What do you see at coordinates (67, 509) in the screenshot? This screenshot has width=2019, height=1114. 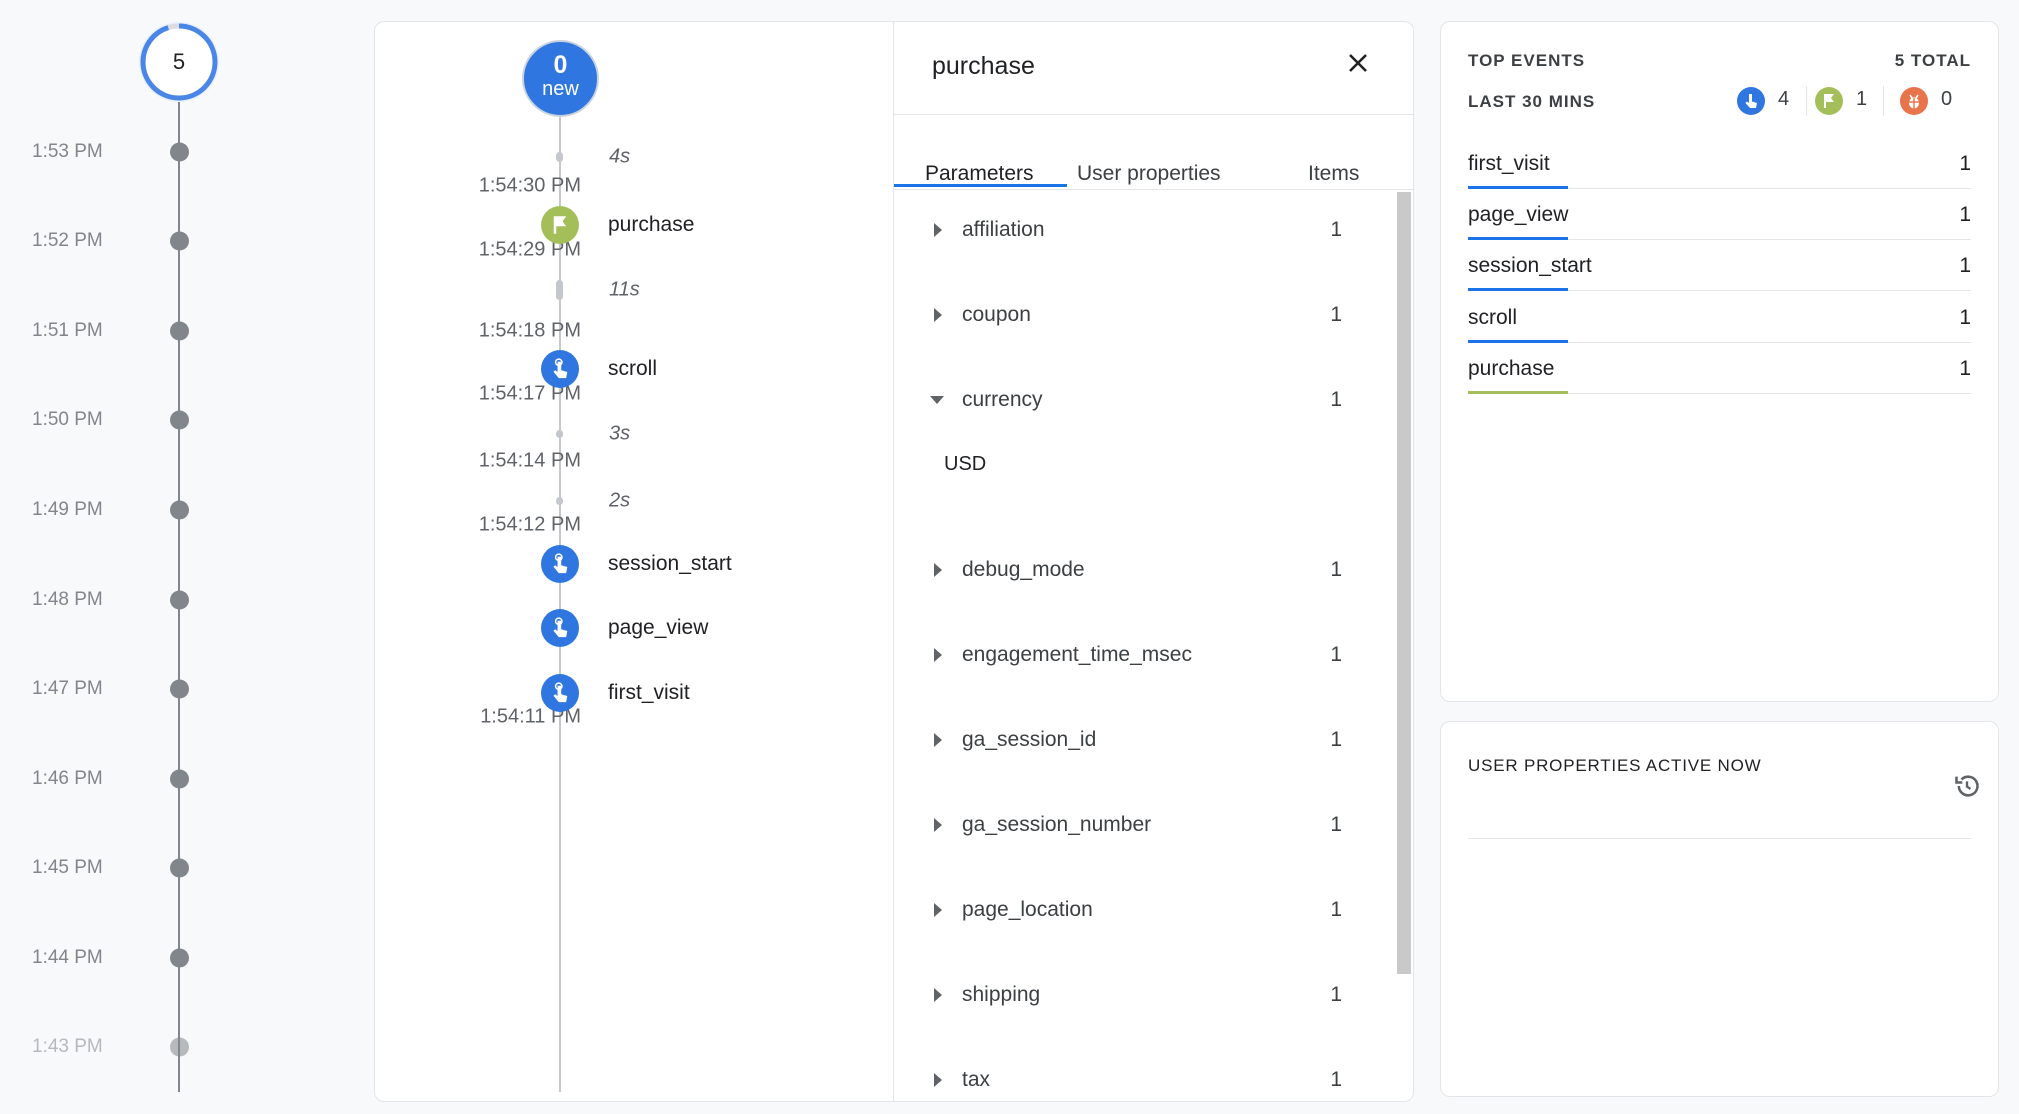 I see `minute-label: 1:49 PM` at bounding box center [67, 509].